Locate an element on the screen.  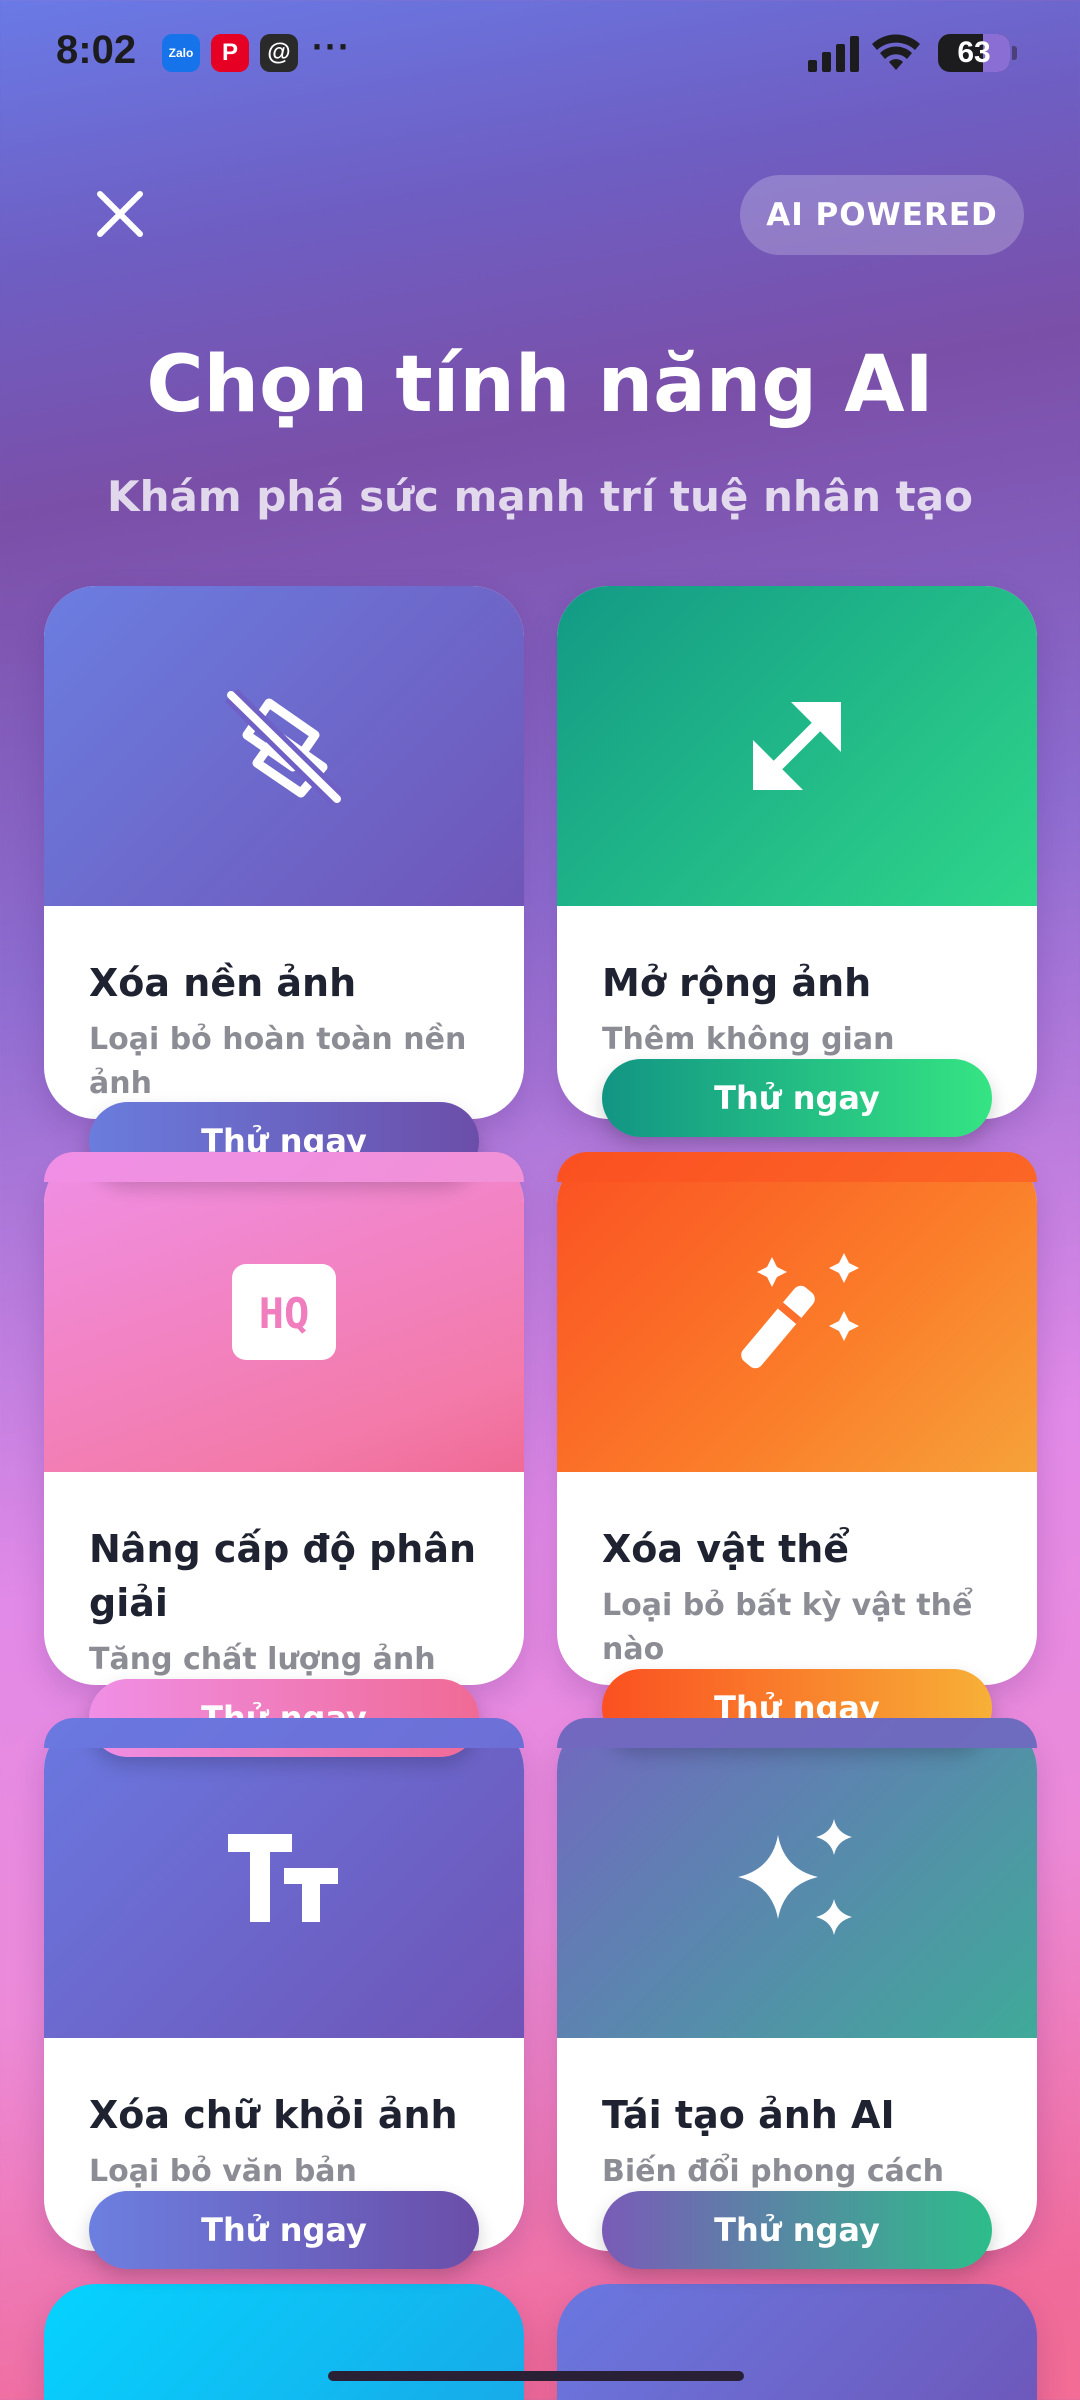
wifi-icon is located at coordinates (896, 52).